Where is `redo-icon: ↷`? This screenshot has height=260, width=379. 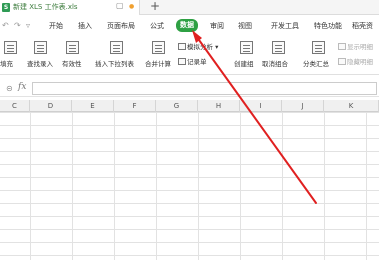 redo-icon: ↷ is located at coordinates (17, 25).